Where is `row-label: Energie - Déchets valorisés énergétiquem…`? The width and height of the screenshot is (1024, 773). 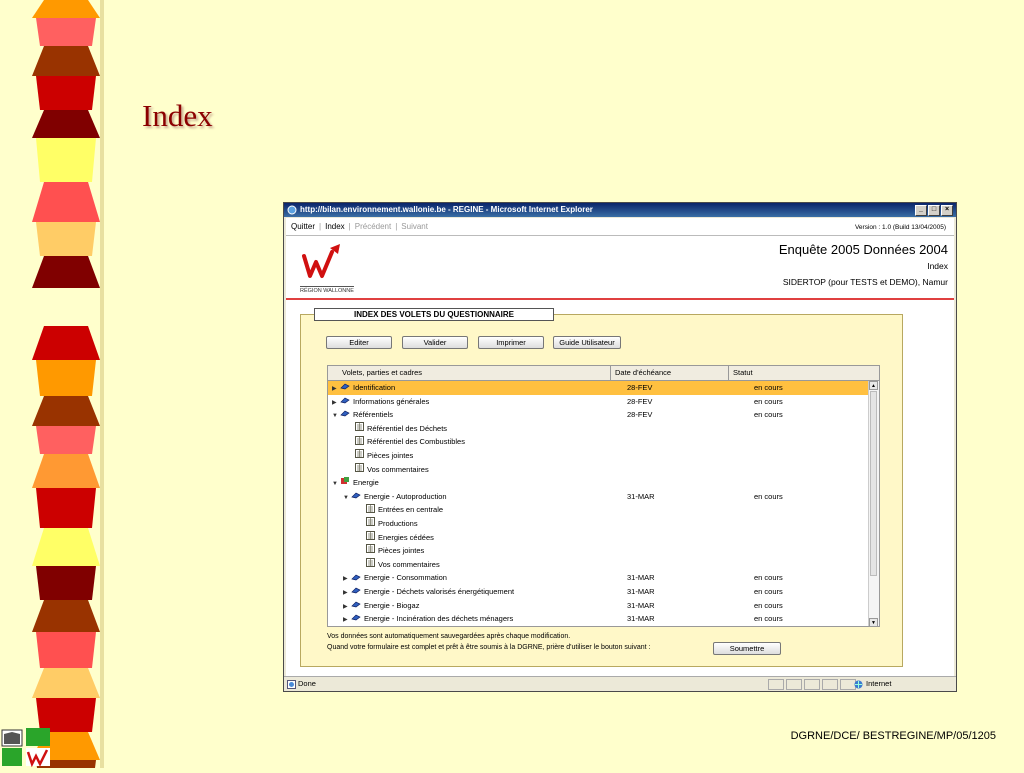
row-label: Energie - Déchets valorisés énergétiquem… is located at coordinates (439, 591).